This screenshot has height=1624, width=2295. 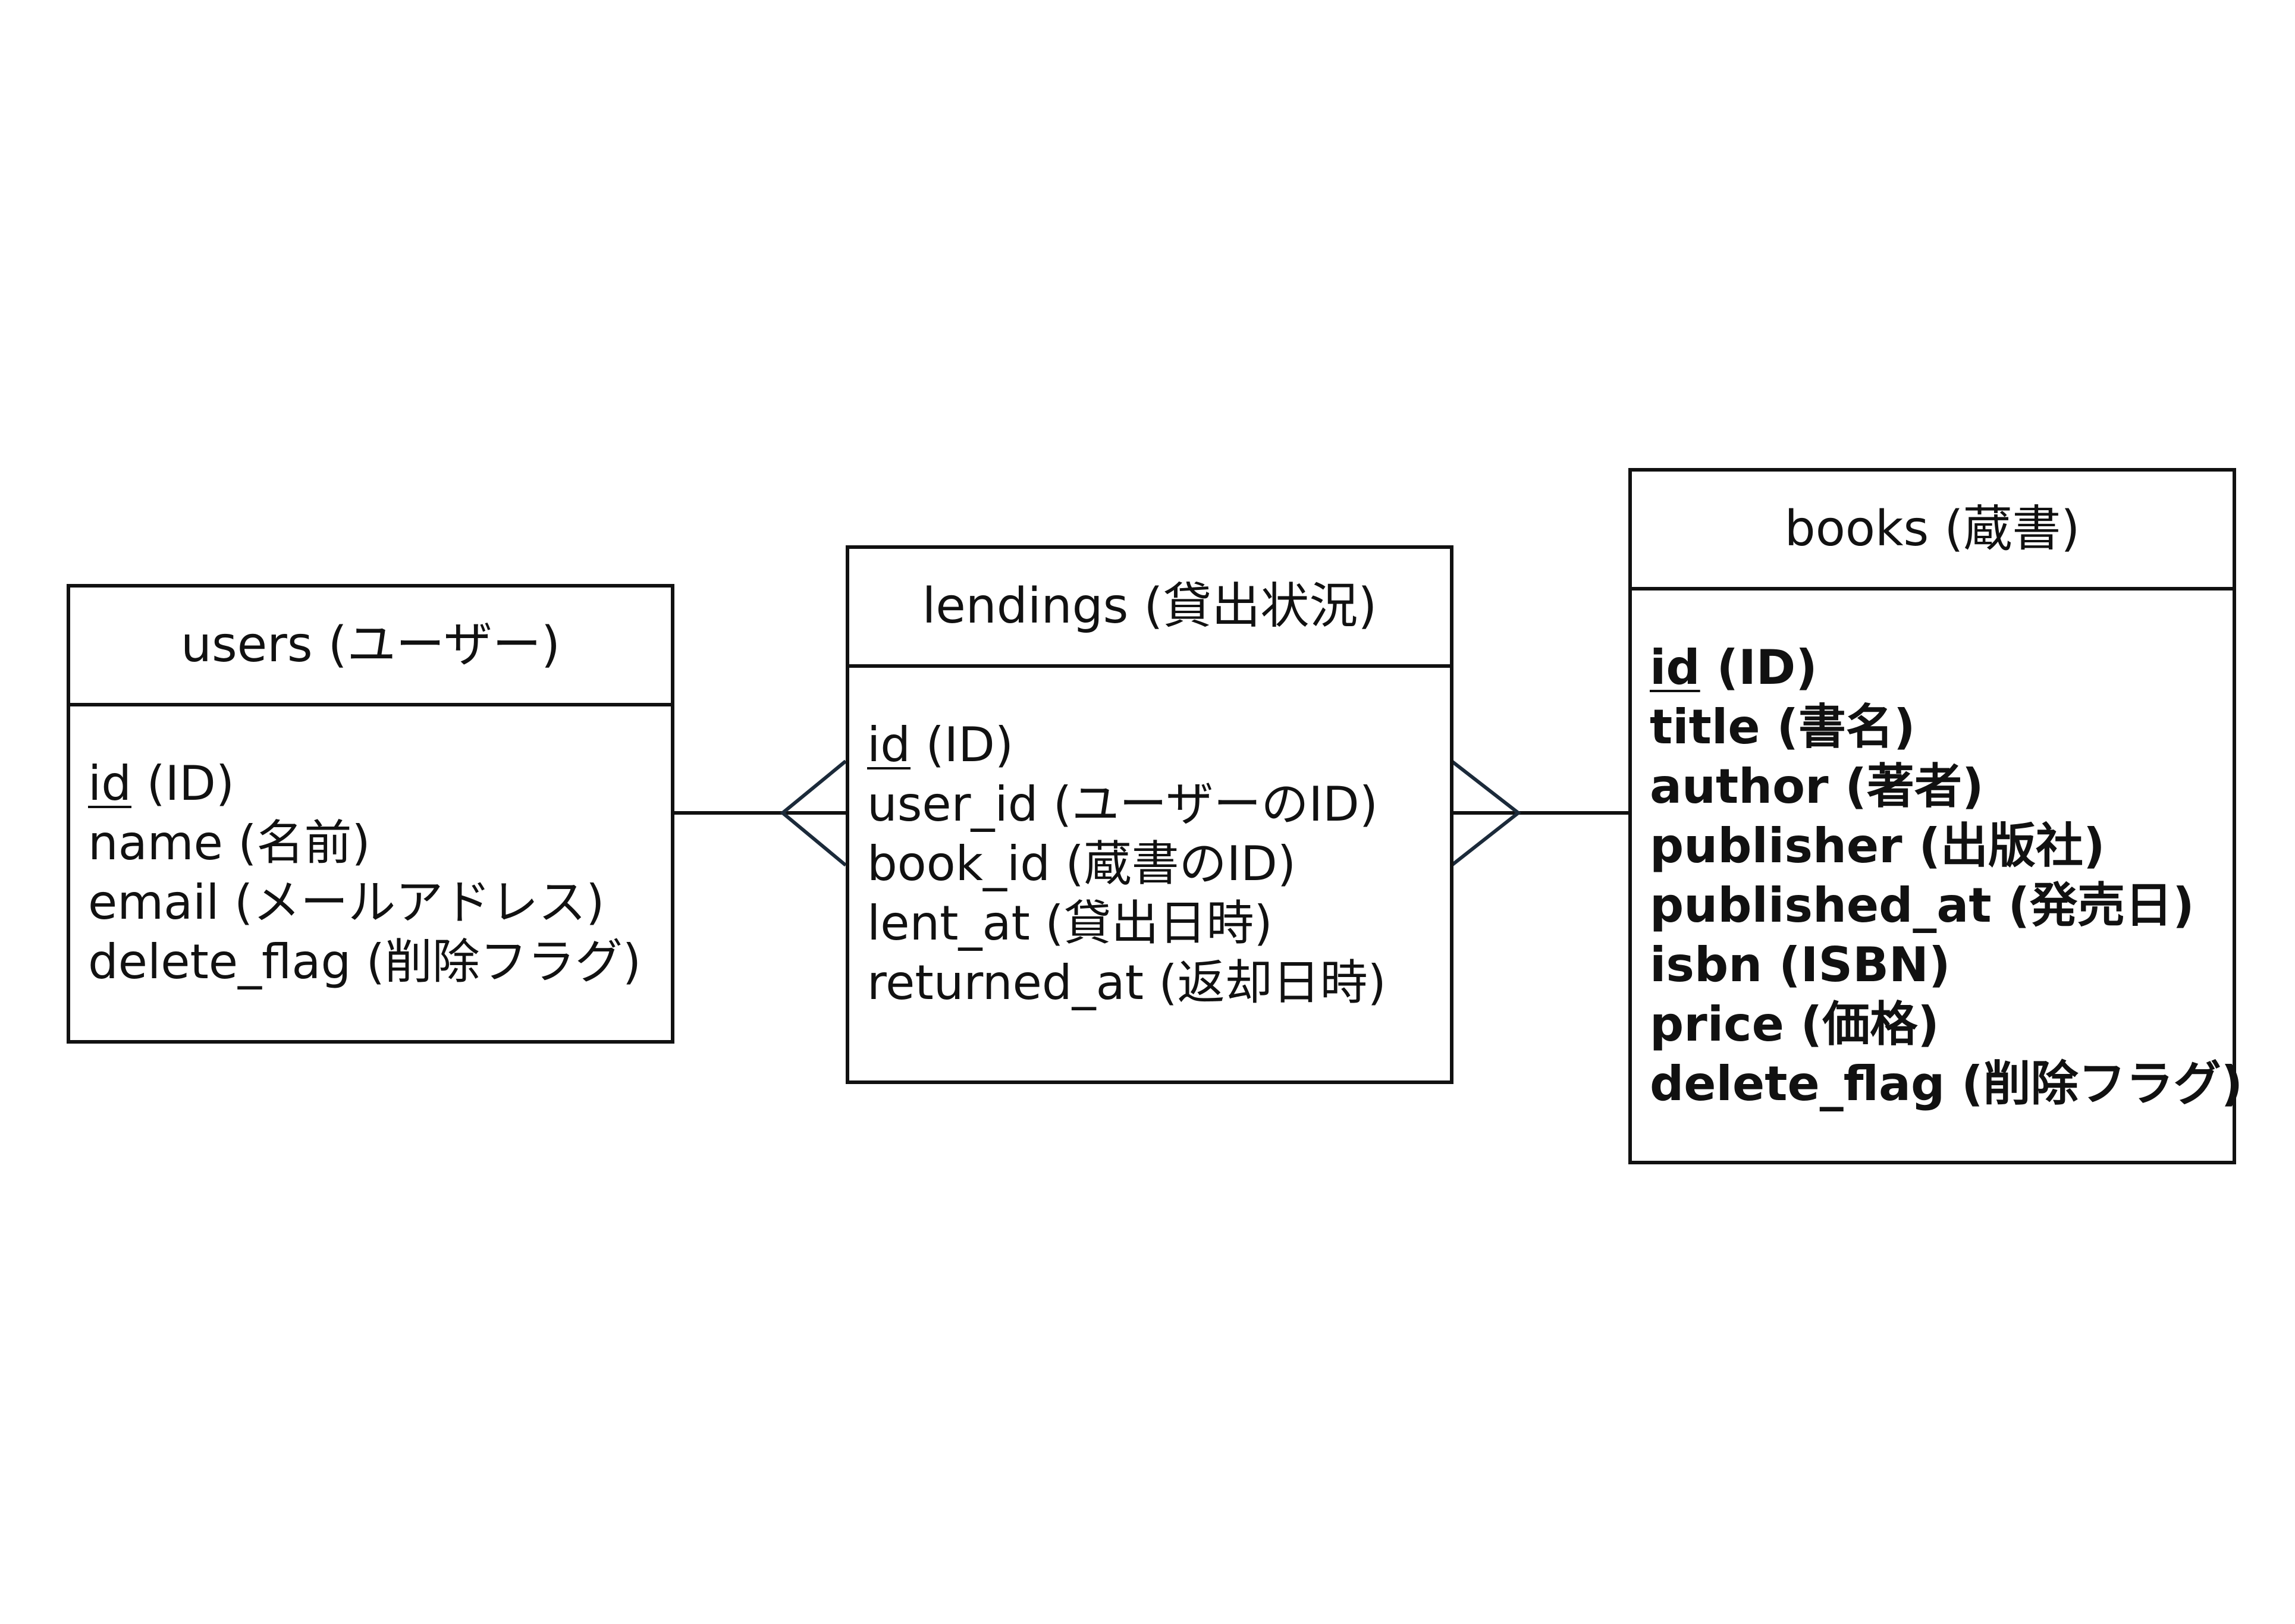 I want to click on entity-title-lendings: lendings (貸出状況), so click(x=1149, y=608).